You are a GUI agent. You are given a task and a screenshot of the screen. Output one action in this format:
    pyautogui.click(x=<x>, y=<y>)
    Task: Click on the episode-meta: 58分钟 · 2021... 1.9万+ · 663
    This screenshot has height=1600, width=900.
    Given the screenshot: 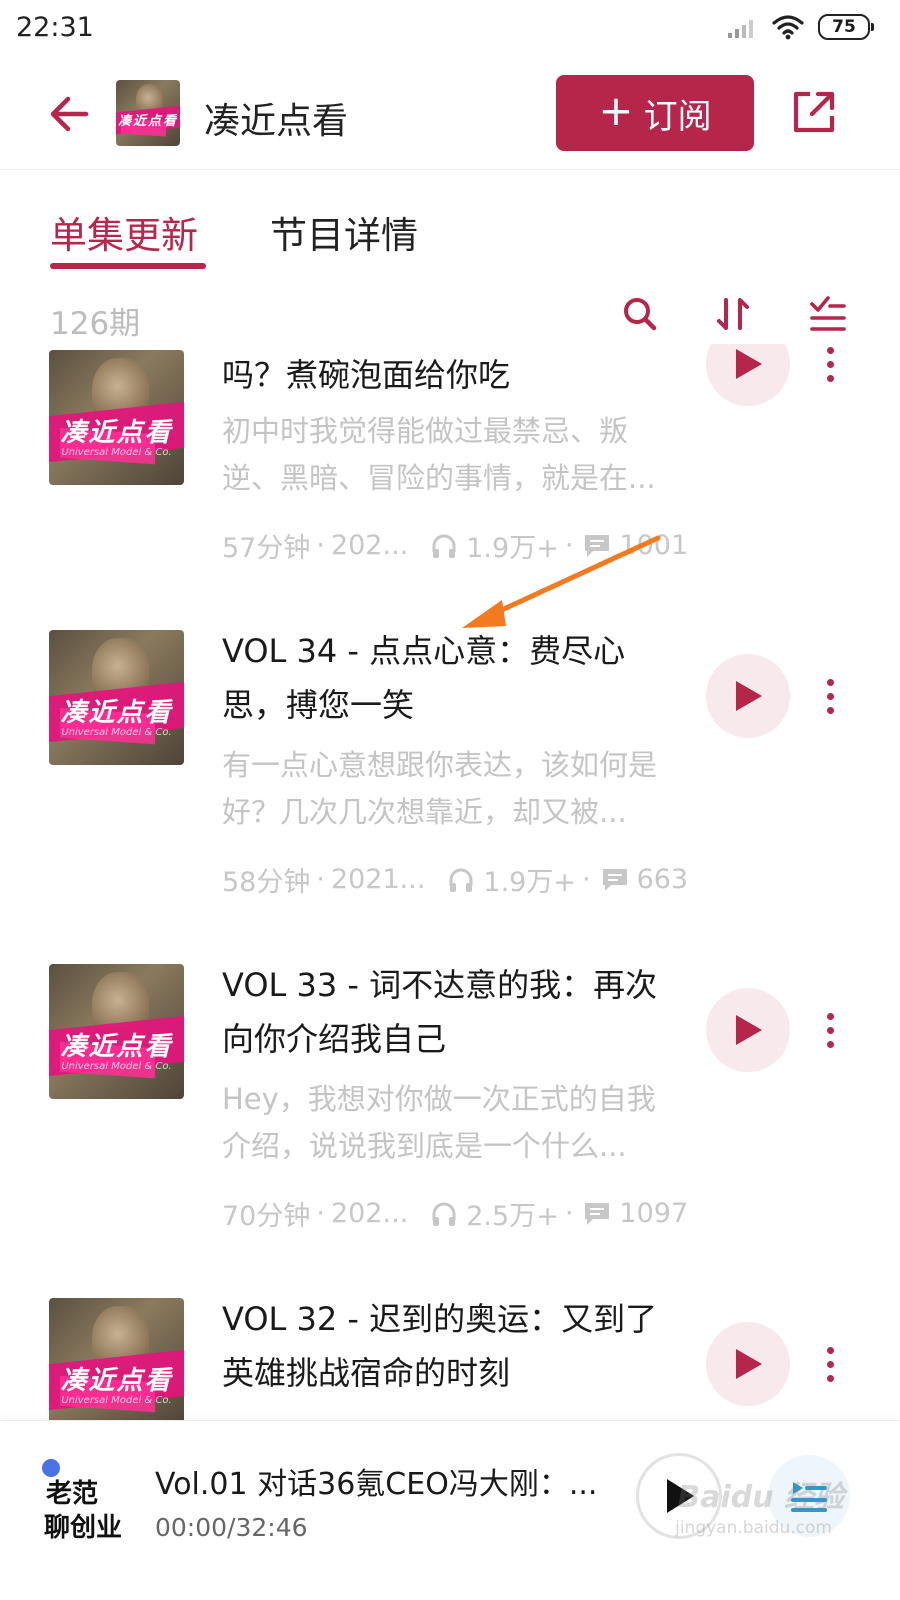 What is the action you would take?
    pyautogui.click(x=457, y=879)
    